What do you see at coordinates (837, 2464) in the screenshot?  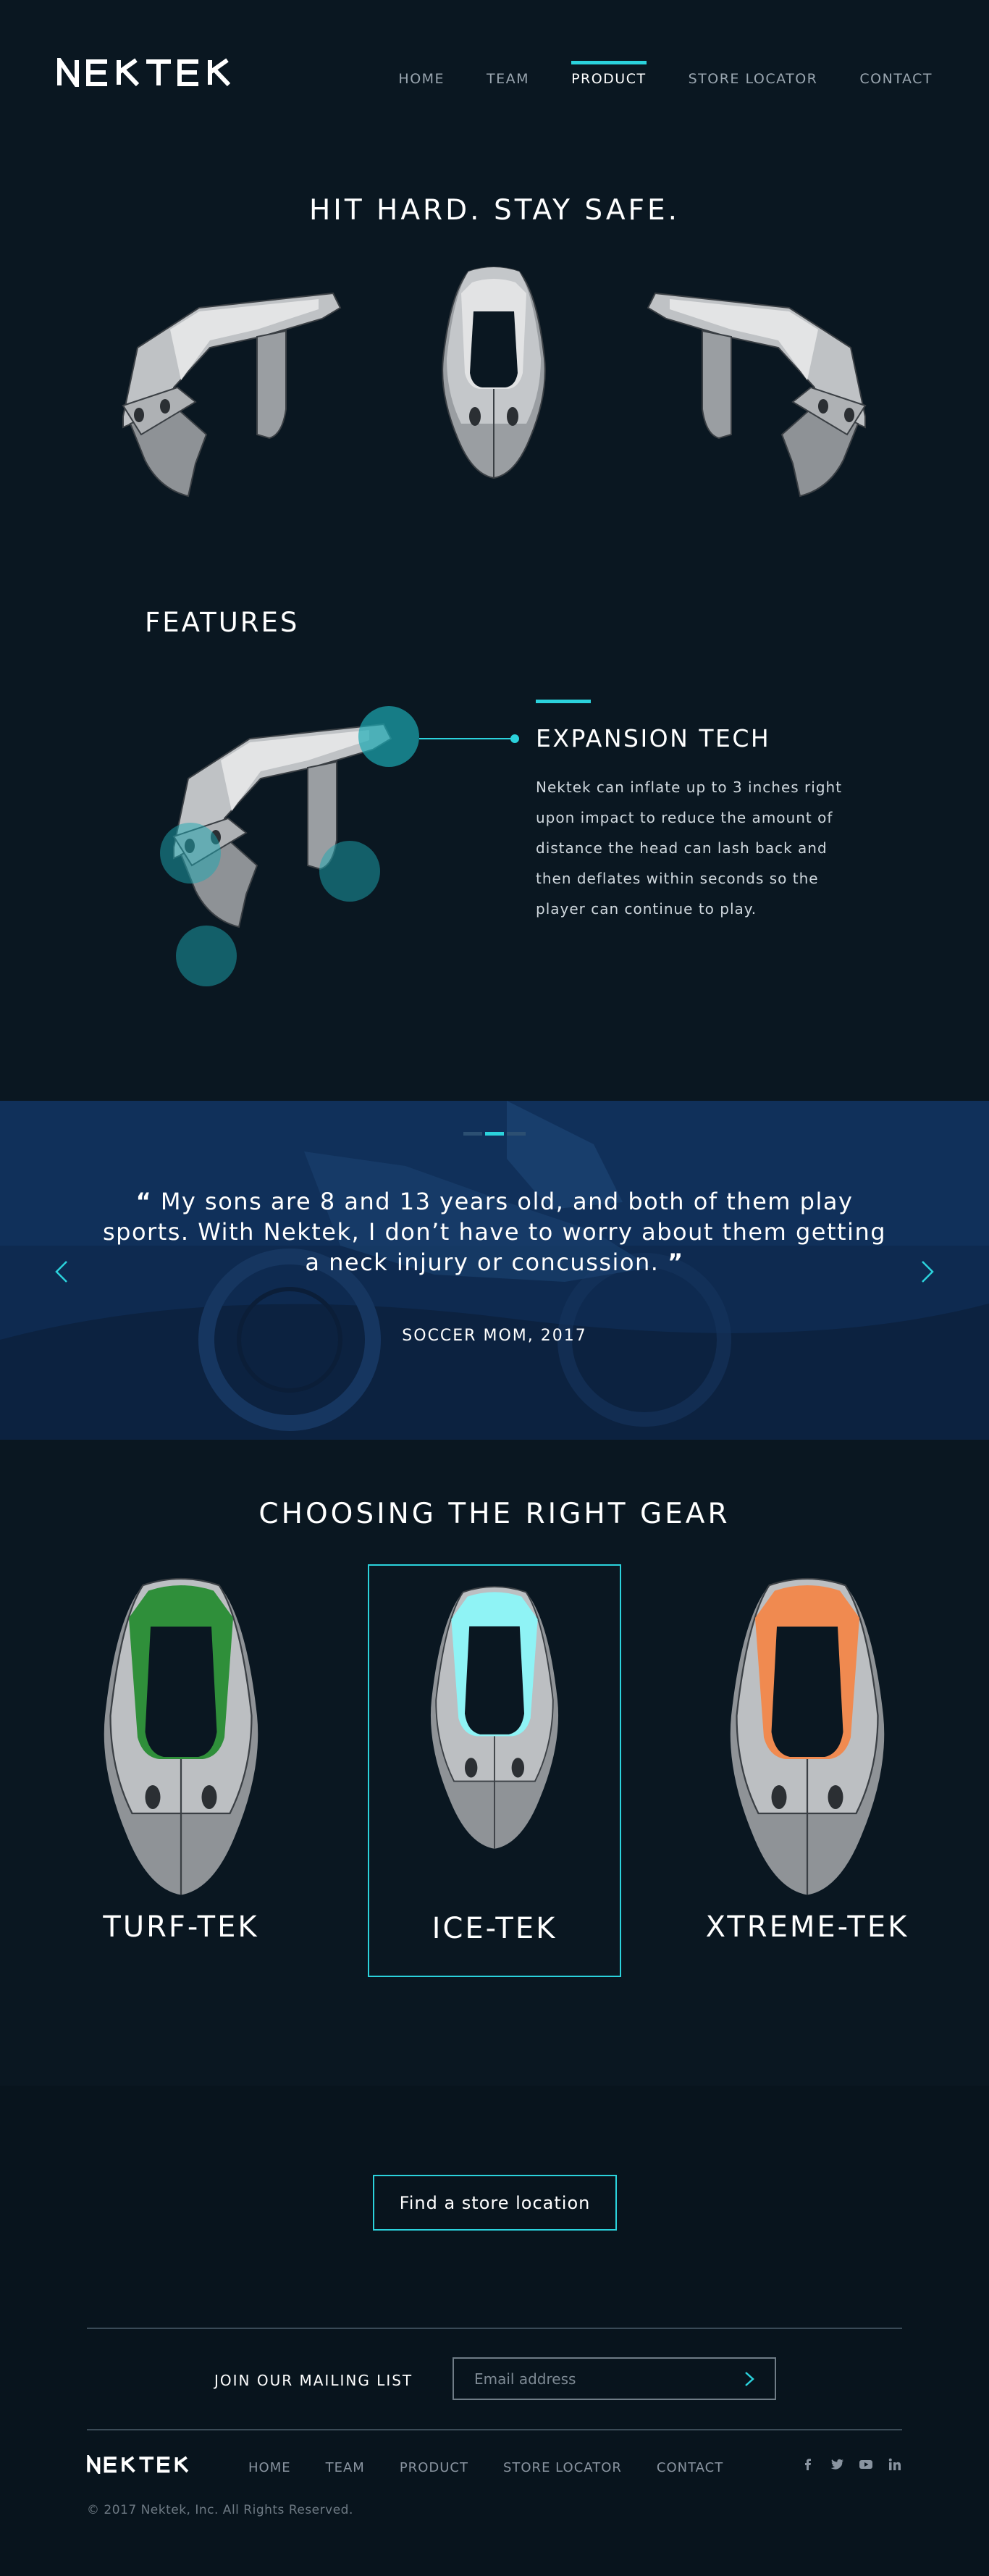 I see `twitter-icon` at bounding box center [837, 2464].